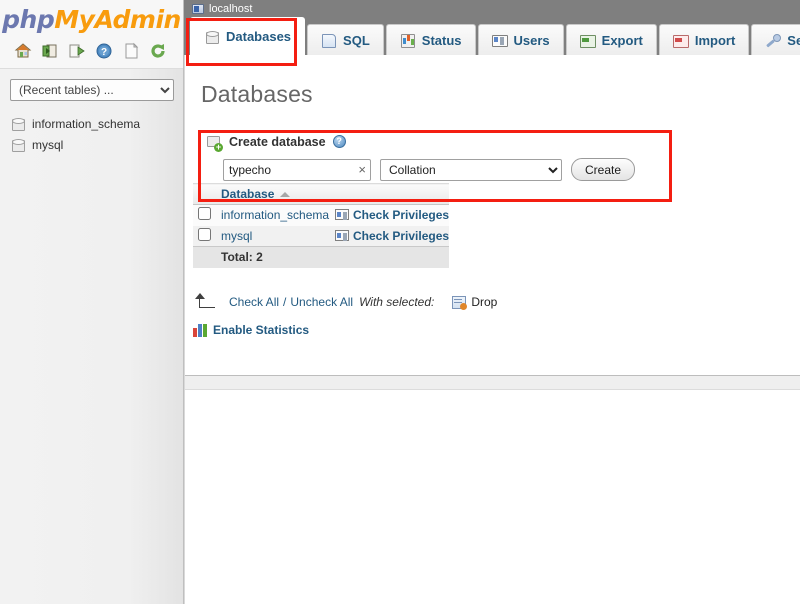 This screenshot has height=604, width=800. Describe the element at coordinates (484, 302) in the screenshot. I see `drop-label: Drop` at that location.